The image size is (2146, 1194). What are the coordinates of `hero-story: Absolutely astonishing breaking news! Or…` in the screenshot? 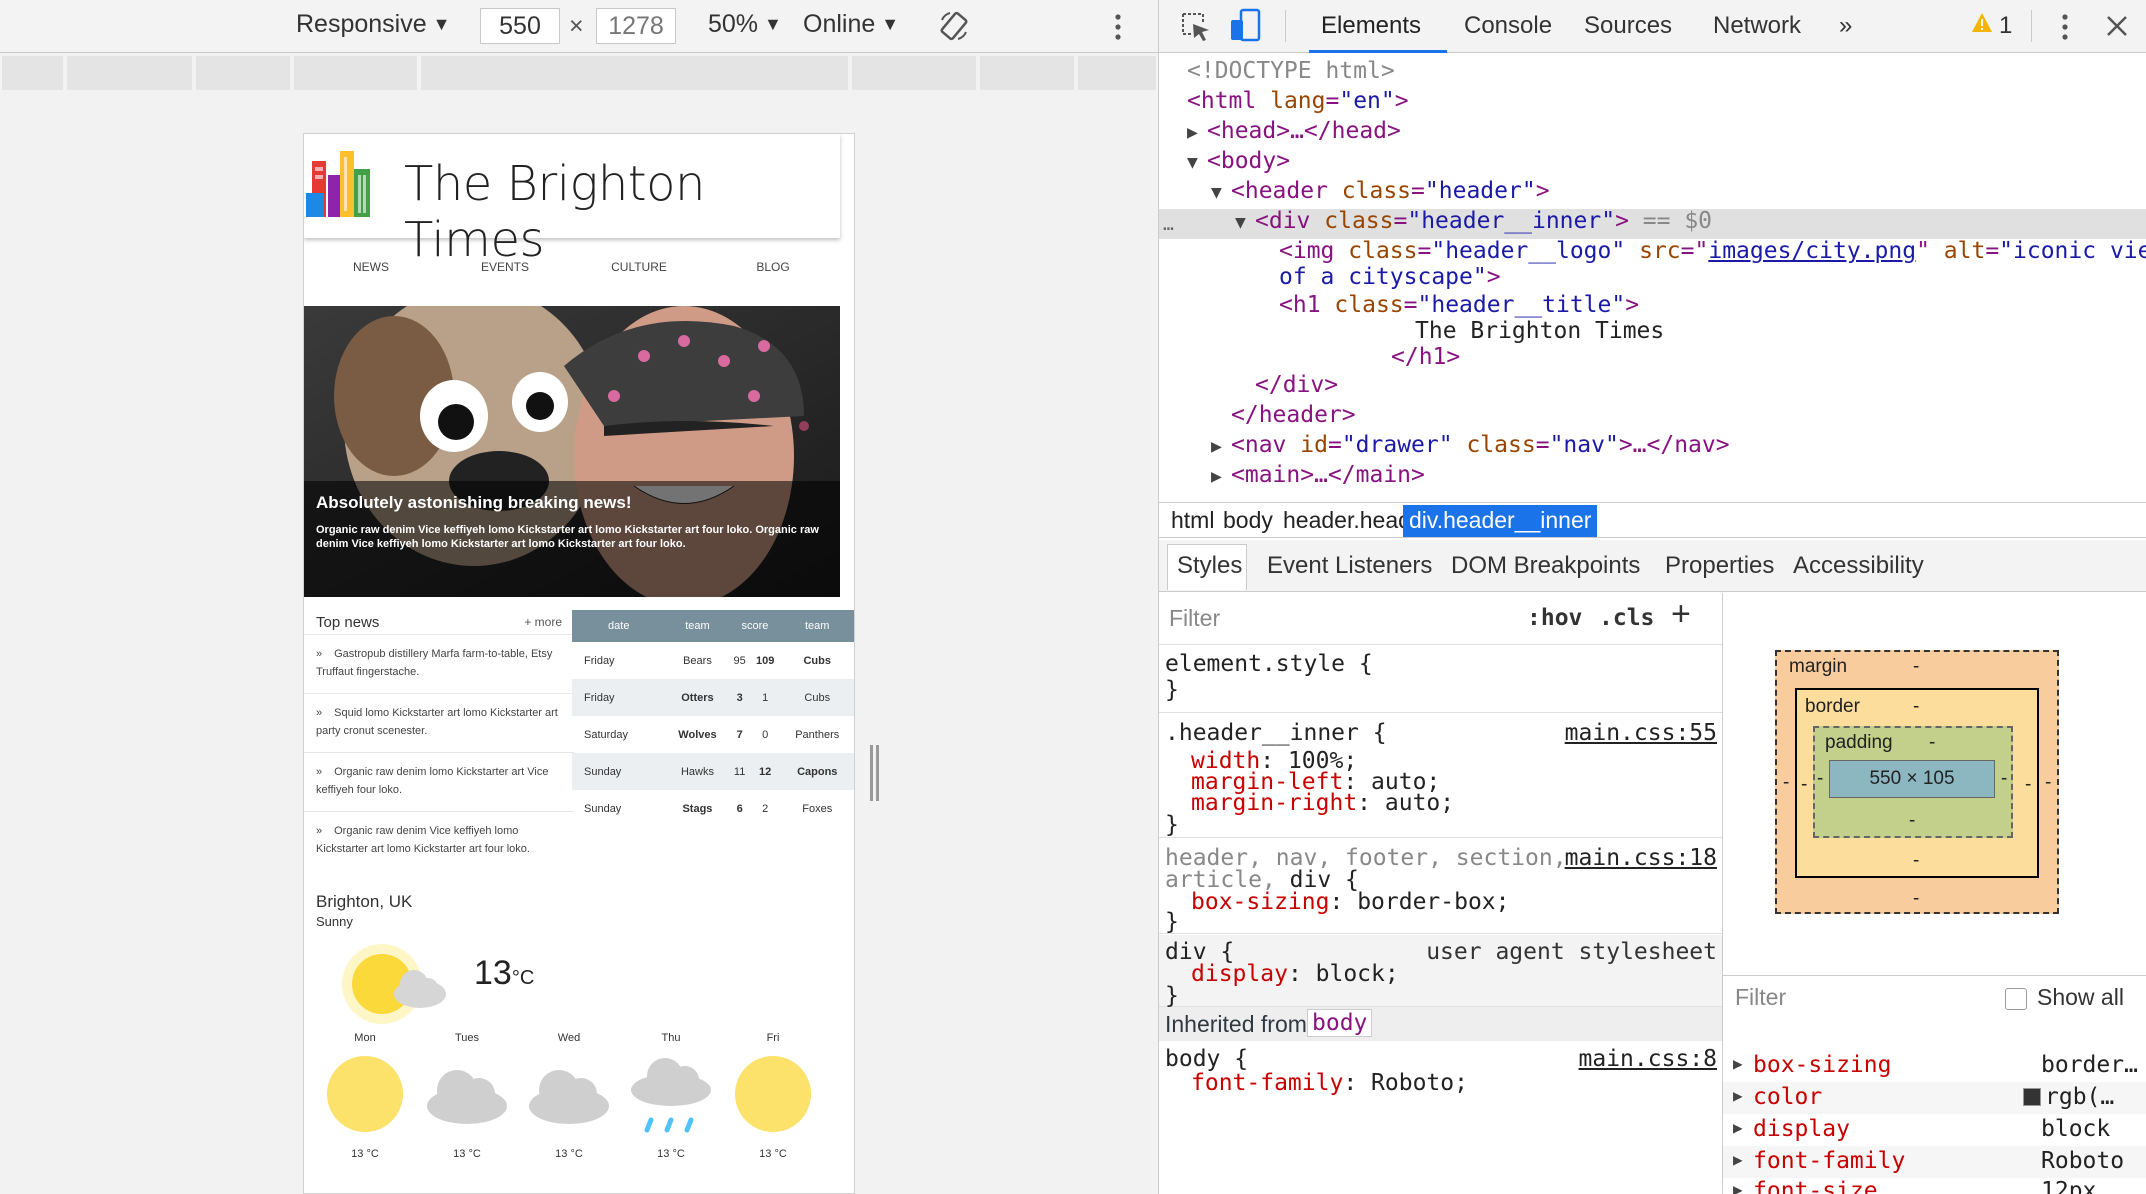 It's located at (572, 451).